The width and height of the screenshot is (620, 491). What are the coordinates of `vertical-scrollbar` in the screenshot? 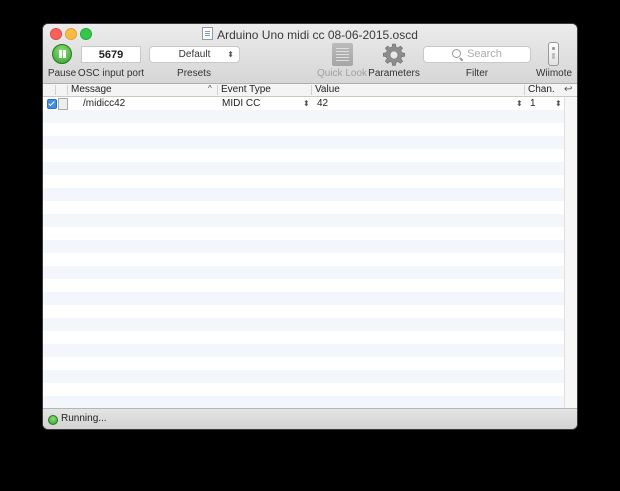 It's located at (570, 252).